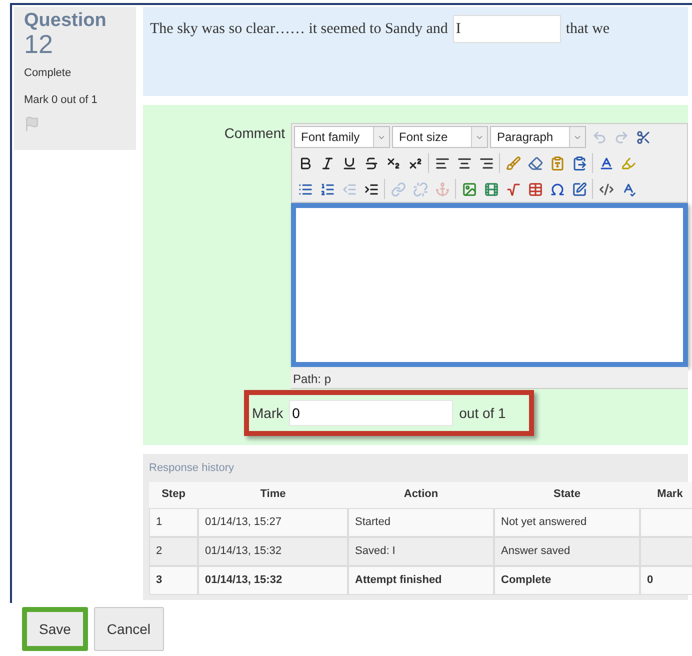 Image resolution: width=692 pixels, height=656 pixels. I want to click on column-header: State, so click(567, 495).